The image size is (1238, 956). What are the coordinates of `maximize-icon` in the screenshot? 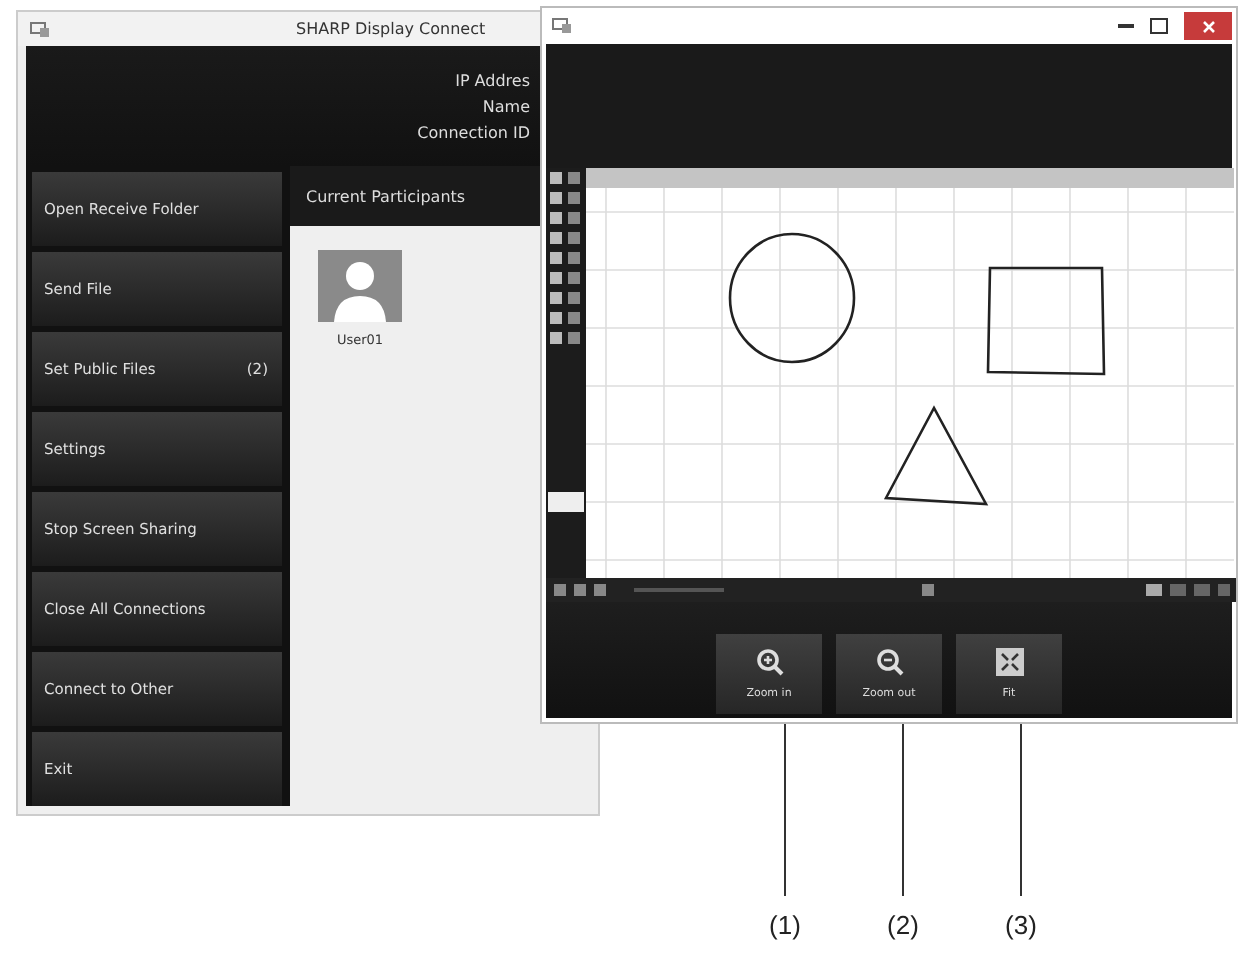 It's located at (1159, 26).